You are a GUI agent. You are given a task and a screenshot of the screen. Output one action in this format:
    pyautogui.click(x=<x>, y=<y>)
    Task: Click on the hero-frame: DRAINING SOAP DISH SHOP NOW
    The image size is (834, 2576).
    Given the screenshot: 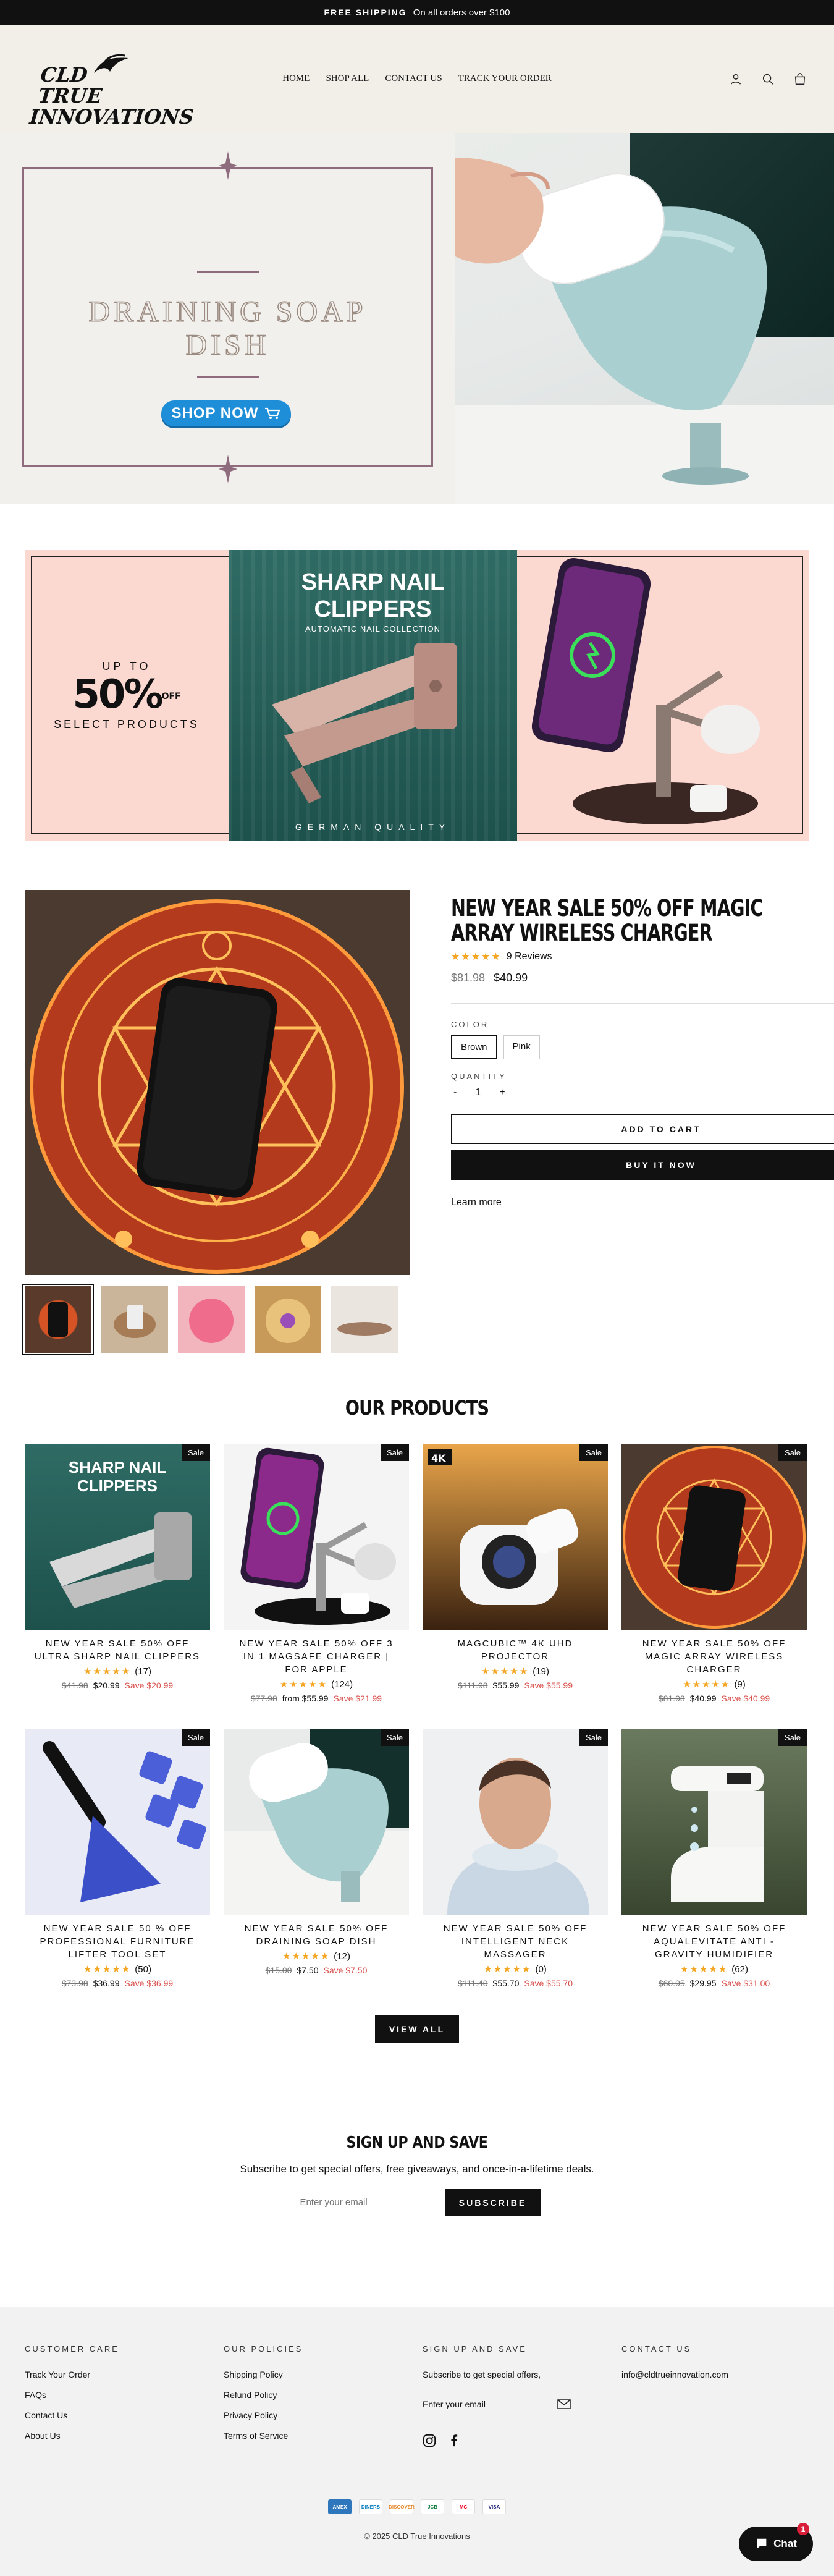 What is the action you would take?
    pyautogui.click(x=227, y=317)
    